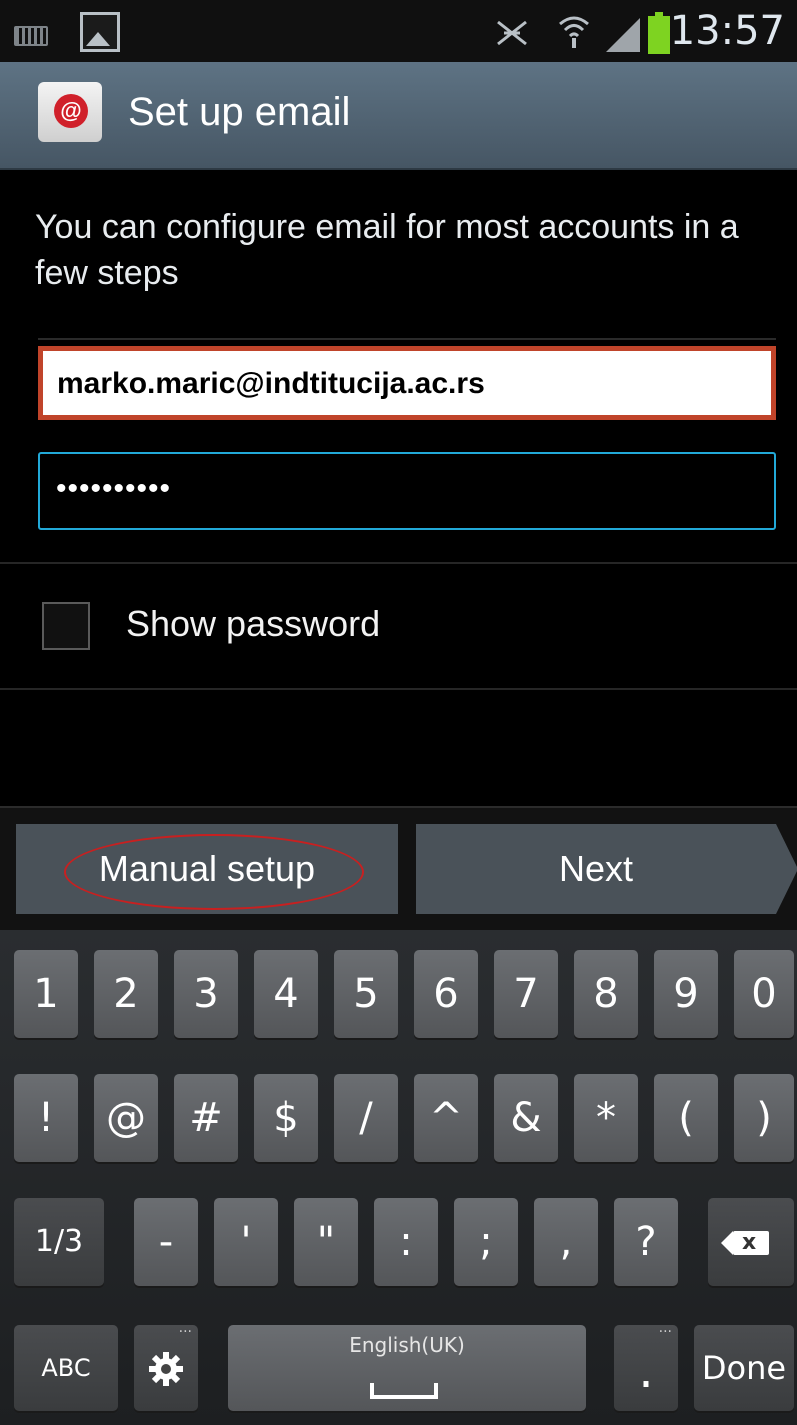 This screenshot has height=1425, width=797. What do you see at coordinates (114, 488) in the screenshot?
I see `password-value: ••••••••••` at bounding box center [114, 488].